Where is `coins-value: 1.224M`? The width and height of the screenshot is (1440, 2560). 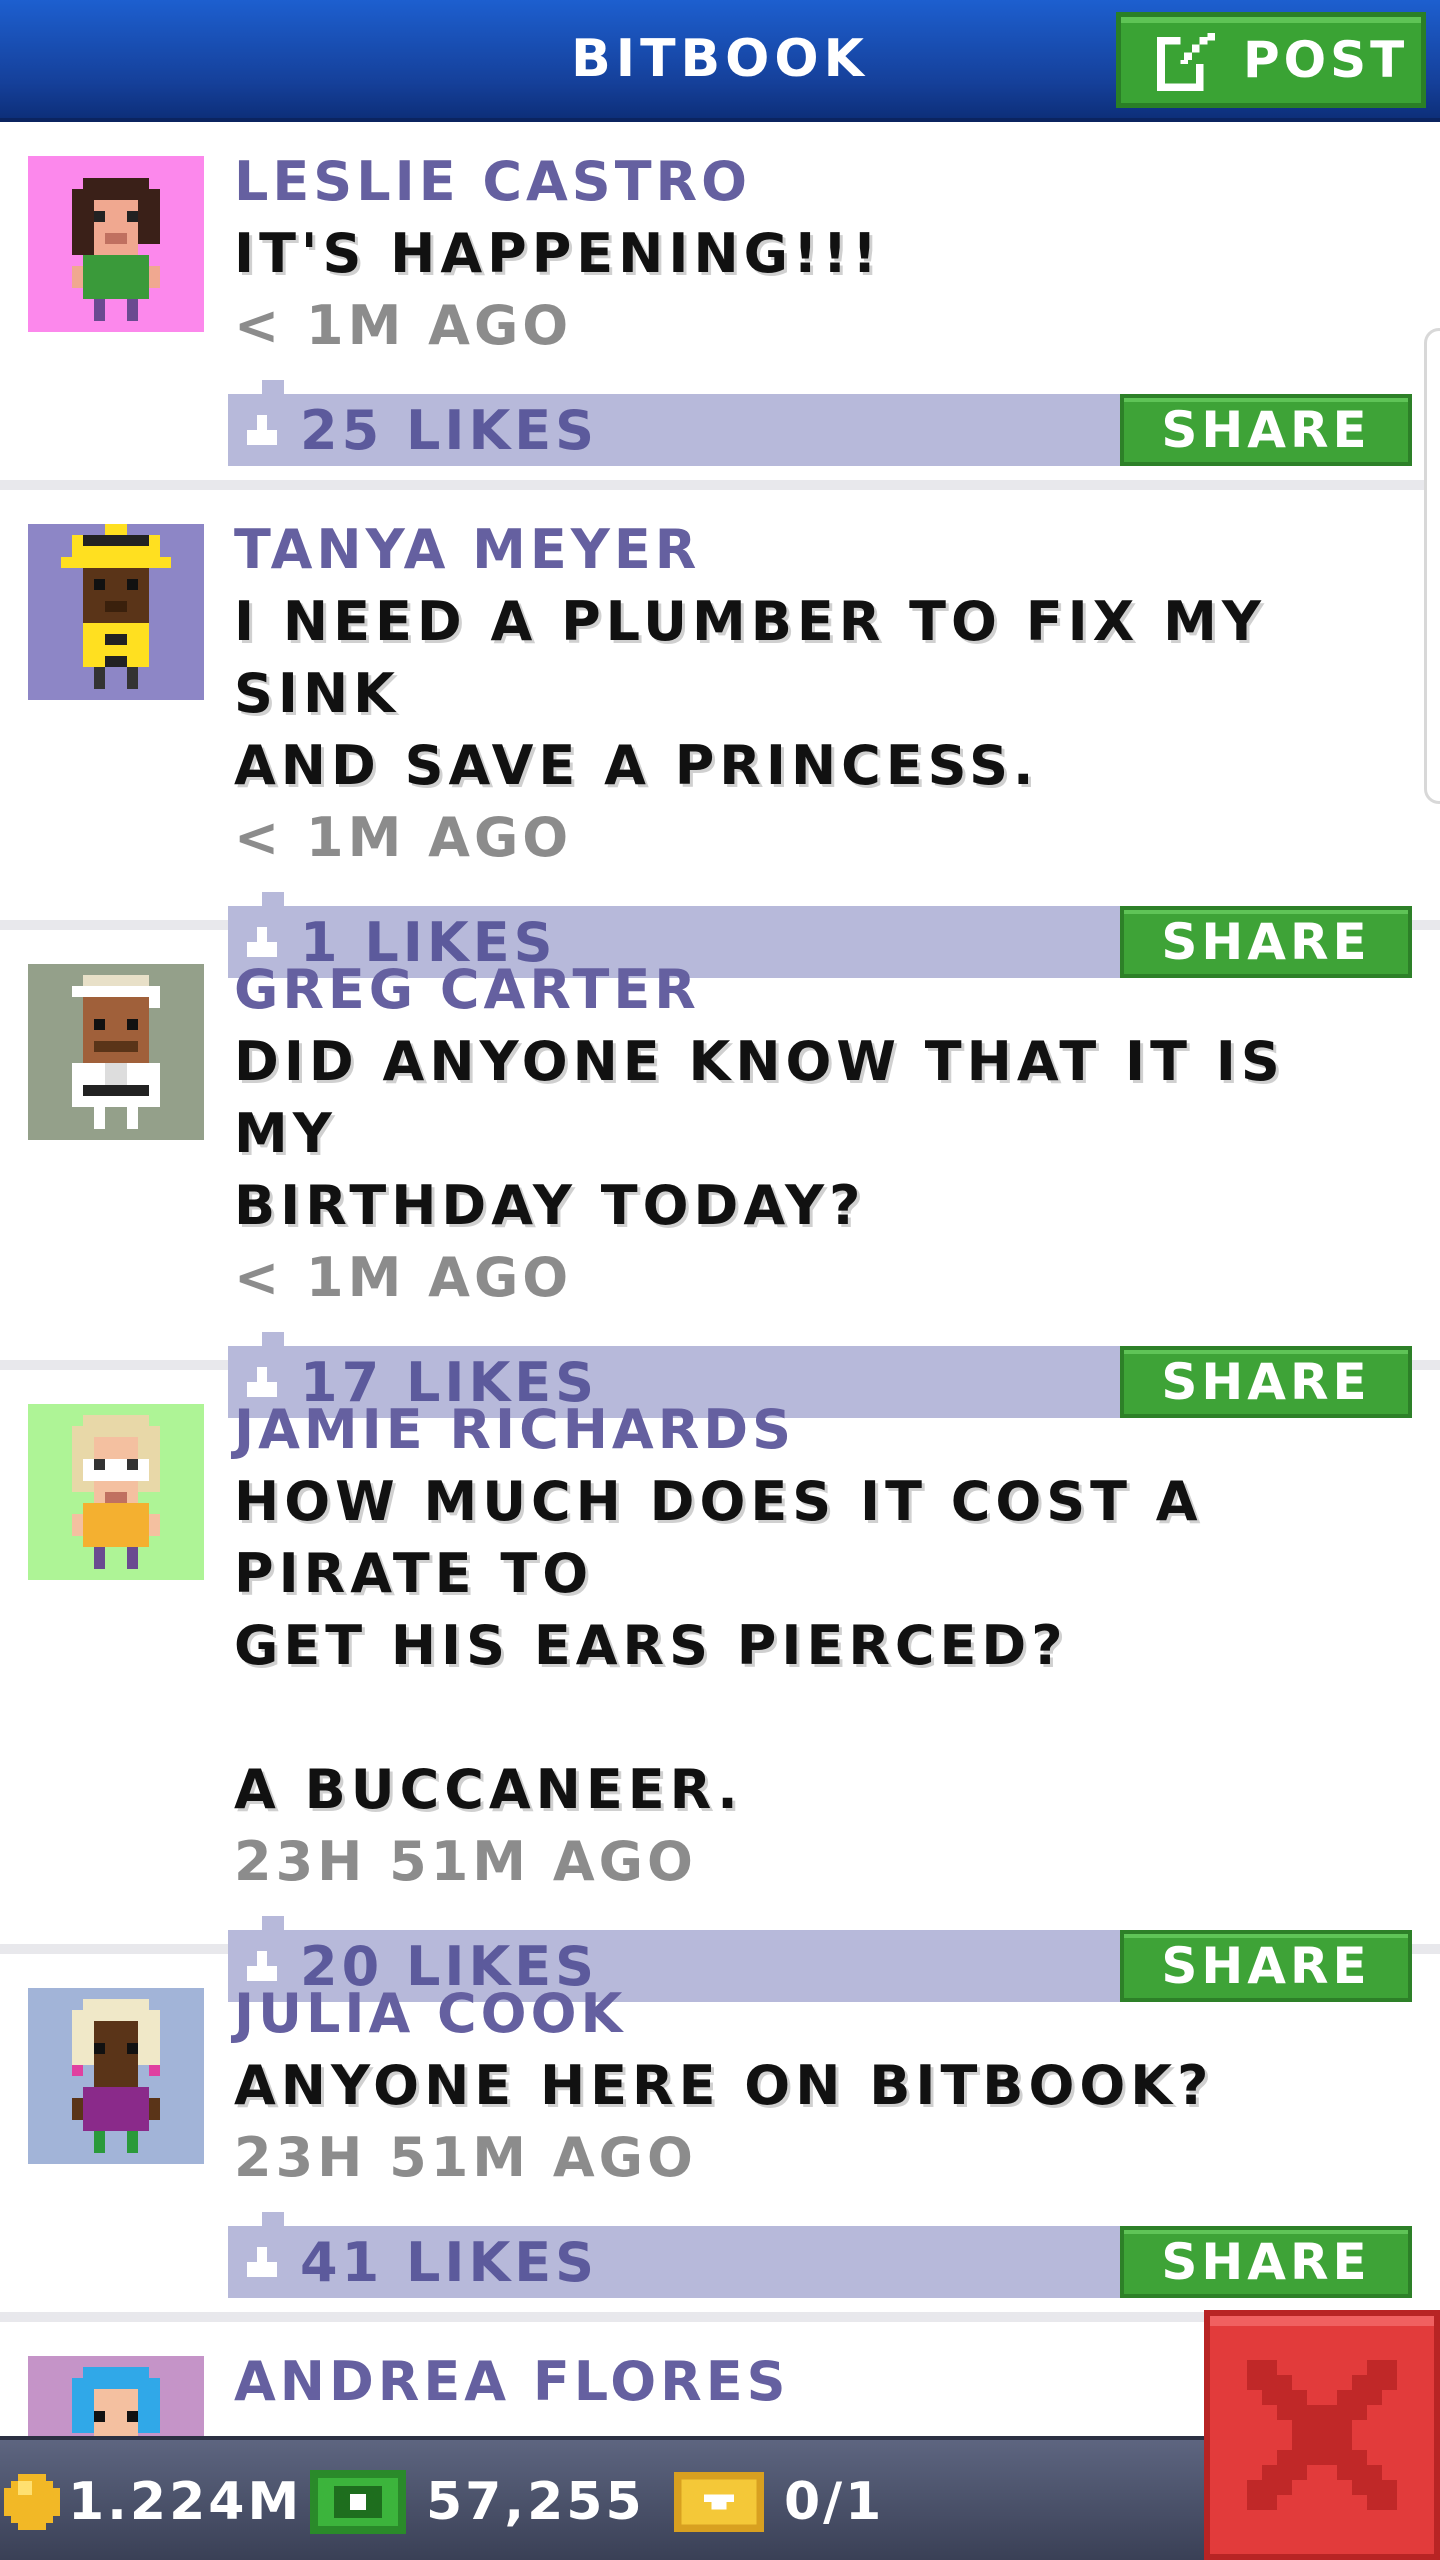 coins-value: 1.224M is located at coordinates (185, 2502).